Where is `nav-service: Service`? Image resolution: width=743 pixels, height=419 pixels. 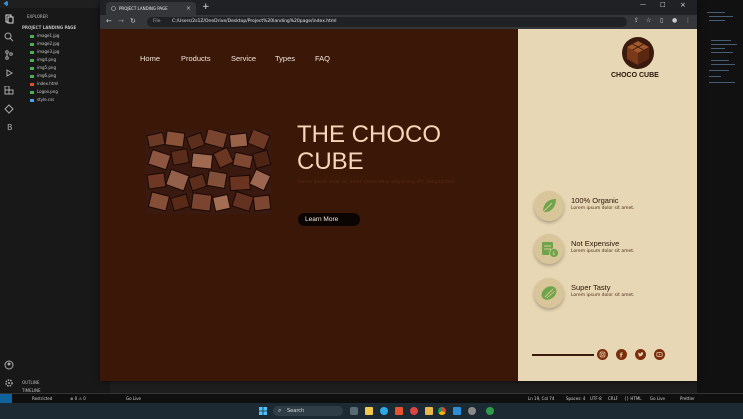
nav-service: Service is located at coordinates (243, 58).